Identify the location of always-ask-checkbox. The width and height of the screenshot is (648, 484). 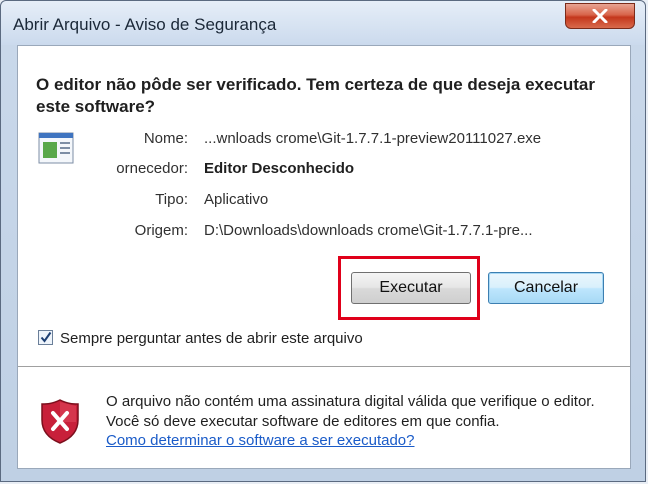
(45, 337).